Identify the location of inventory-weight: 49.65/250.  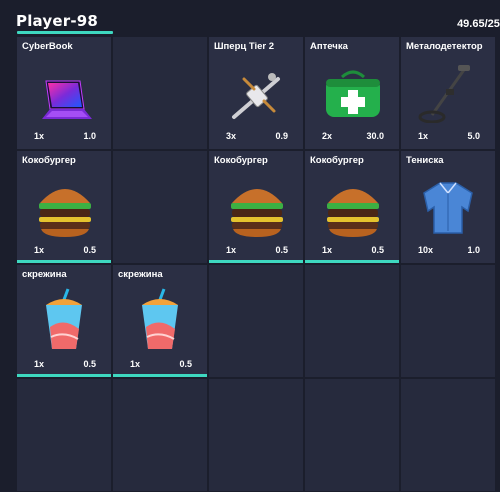
(478, 24).